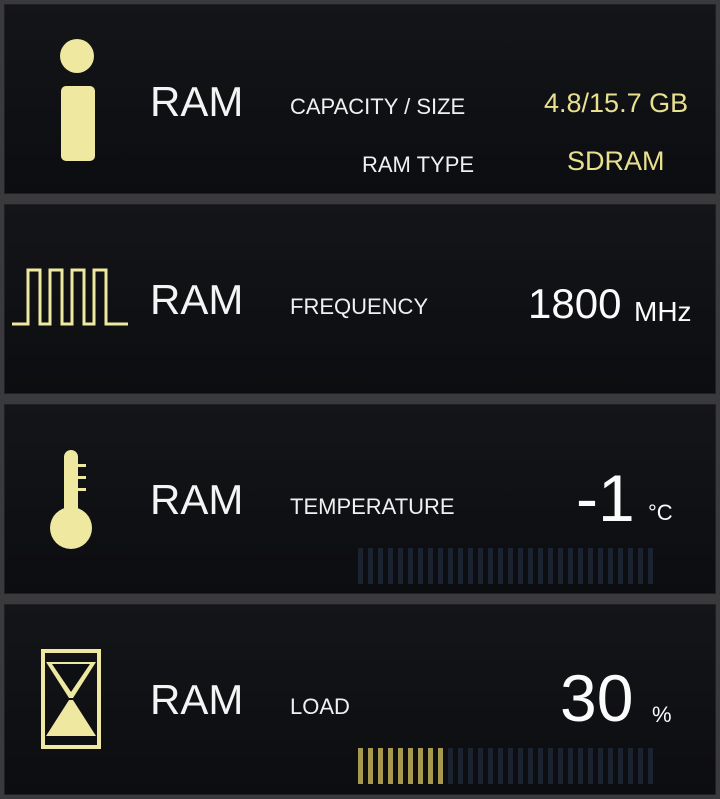 The image size is (720, 799). What do you see at coordinates (662, 714) in the screenshot?
I see `load-unit: %` at bounding box center [662, 714].